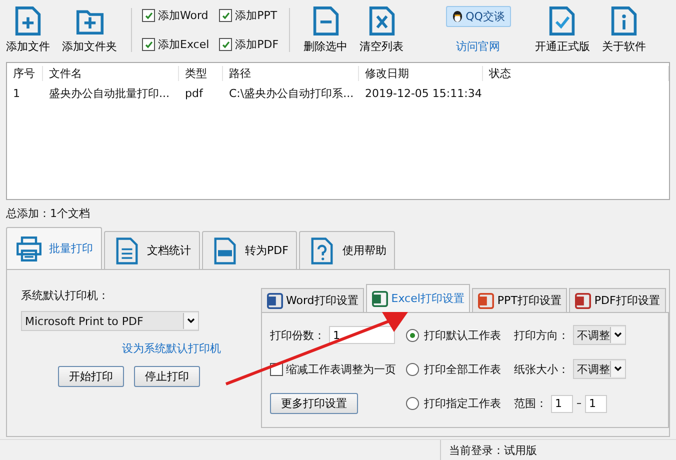  I want to click on checkbox: 添加PDF, so click(249, 44).